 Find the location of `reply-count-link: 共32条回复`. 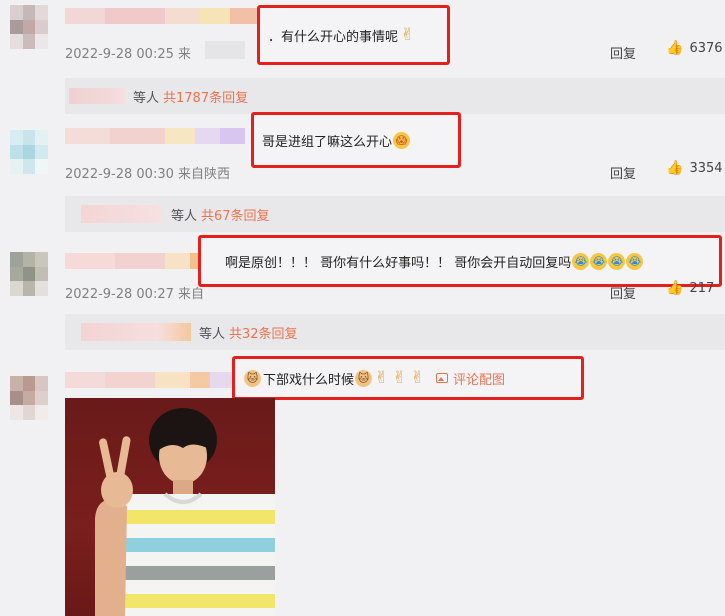

reply-count-link: 共32条回复 is located at coordinates (263, 332).